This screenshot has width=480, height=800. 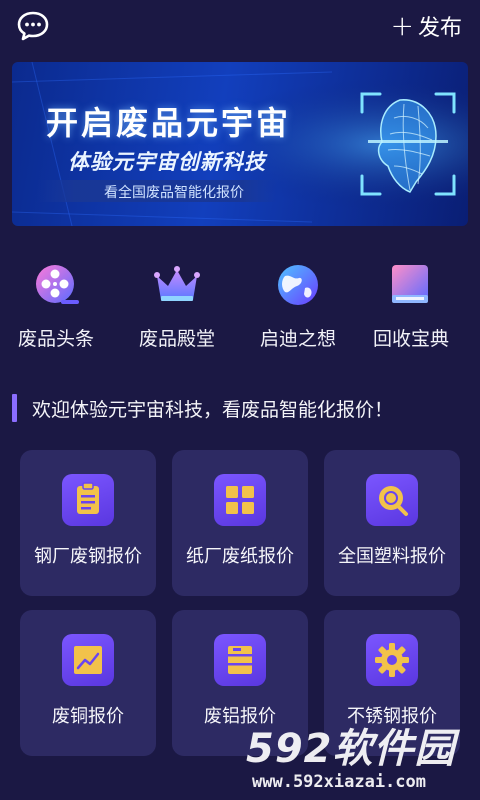 I want to click on welcome-notice: 欢迎体验元宇宙科技，看废品智能化报价！, so click(x=242, y=408).